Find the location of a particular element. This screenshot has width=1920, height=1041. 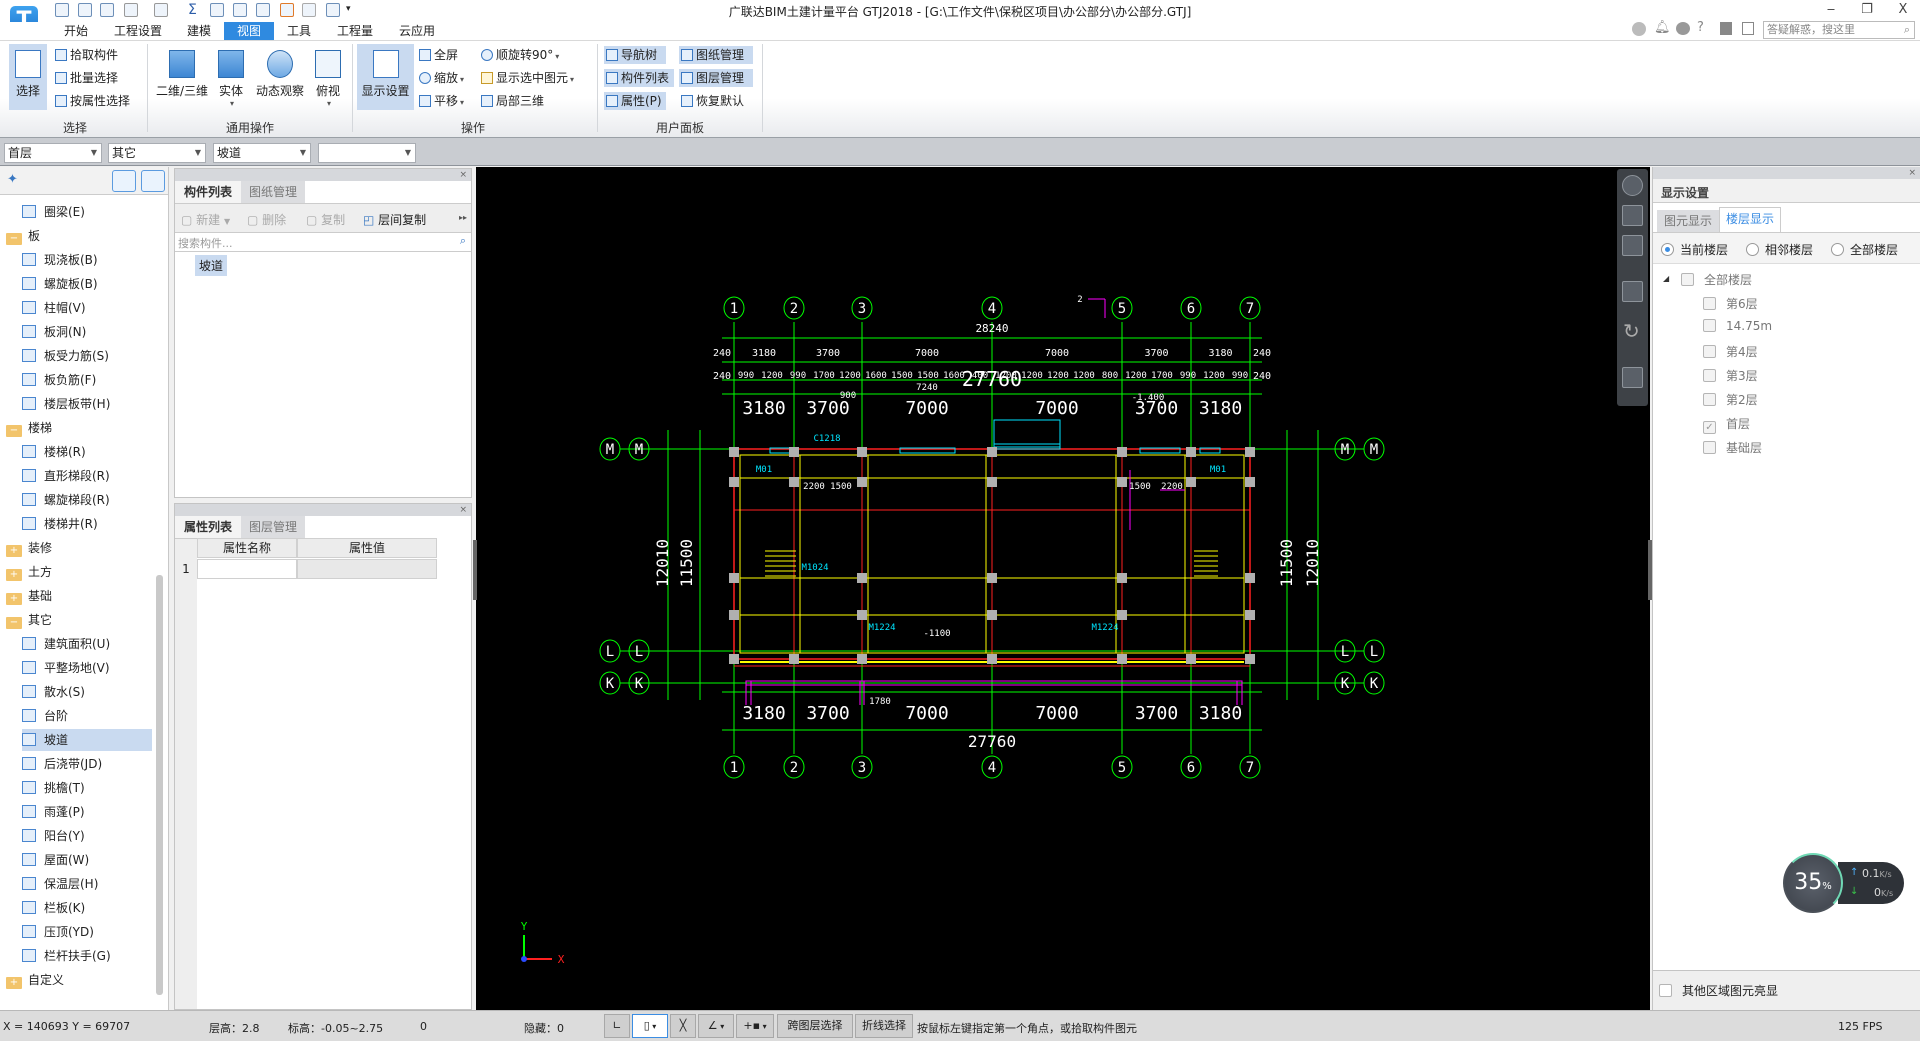

solid-button: 实体 ▾ is located at coordinates (231, 84).